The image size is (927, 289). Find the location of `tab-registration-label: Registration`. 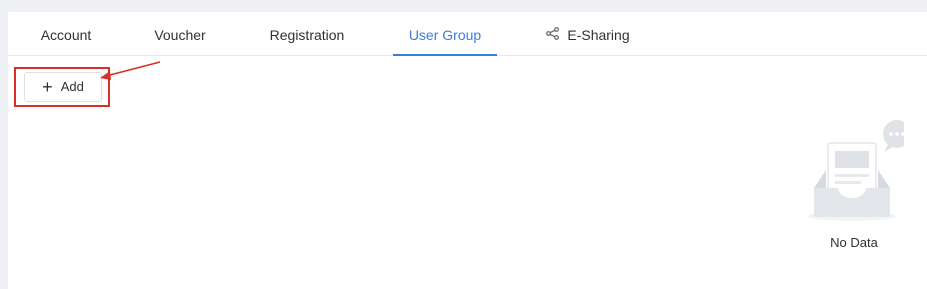

tab-registration-label: Registration is located at coordinates (307, 35).